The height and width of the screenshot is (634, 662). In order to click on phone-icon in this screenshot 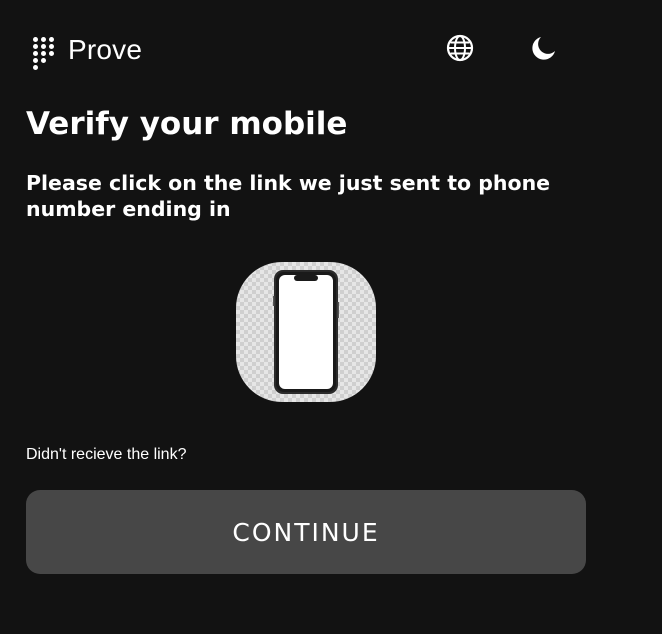, I will do `click(306, 332)`.